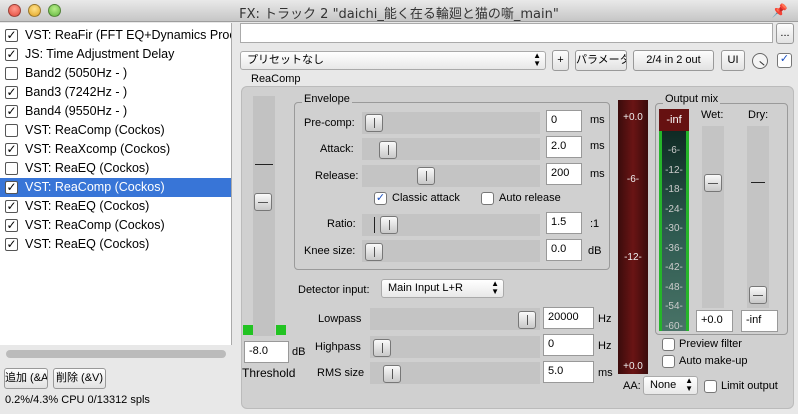 This screenshot has width=798, height=414. I want to click on meter-scale-6: -6-, so click(633, 179).